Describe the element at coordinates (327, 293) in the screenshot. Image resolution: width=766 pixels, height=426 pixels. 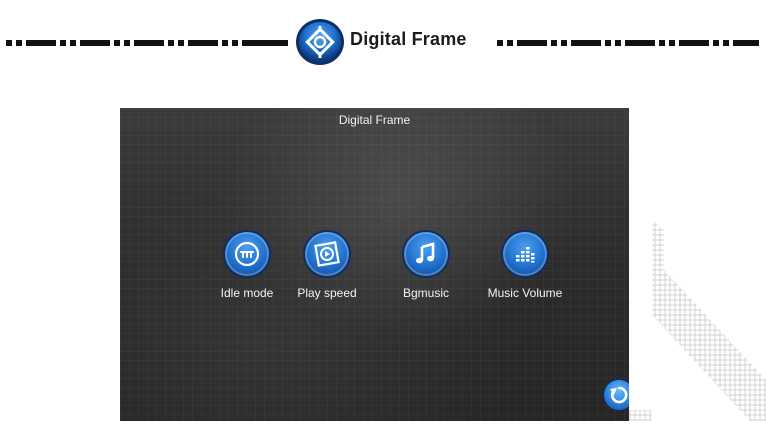
I see `menu-item-label: Play speed` at that location.